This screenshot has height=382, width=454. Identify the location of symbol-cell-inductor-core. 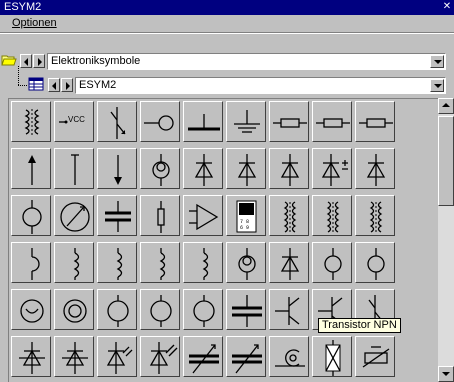
(31, 121).